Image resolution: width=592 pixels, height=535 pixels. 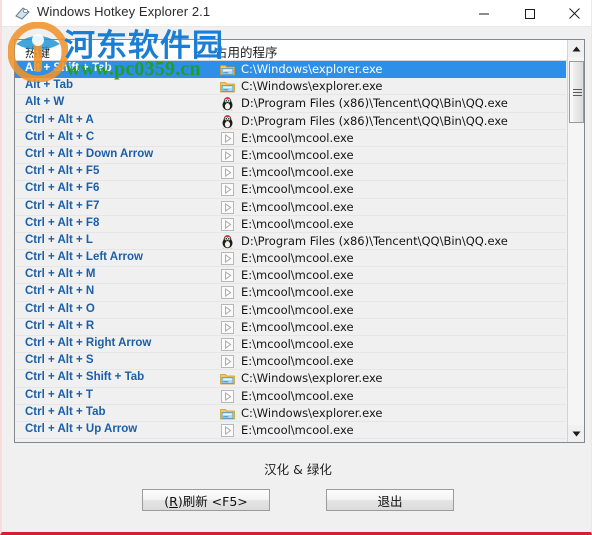 I want to click on exit-button-label: 退出, so click(x=390, y=501).